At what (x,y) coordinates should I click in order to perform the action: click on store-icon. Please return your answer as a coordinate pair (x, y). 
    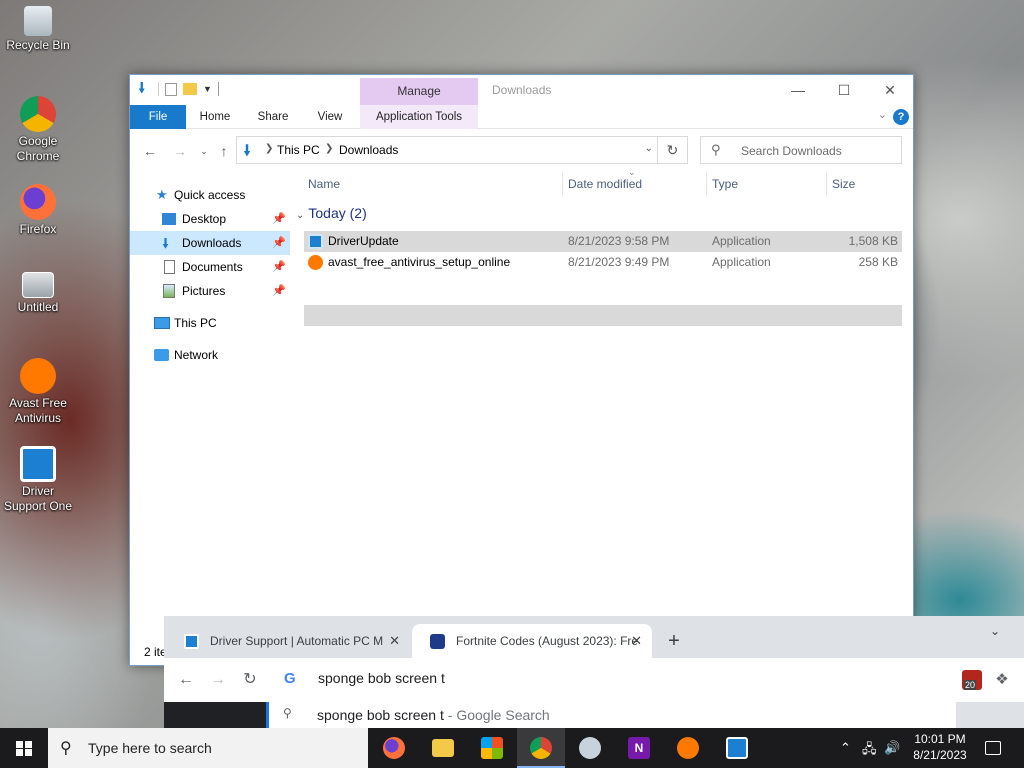
    Looking at the image, I should click on (492, 748).